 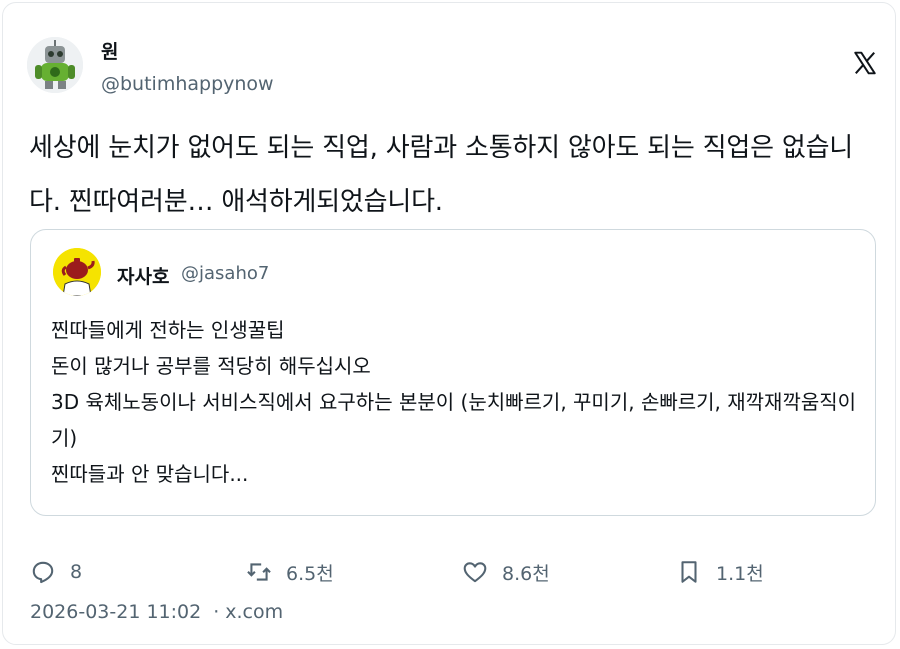 What do you see at coordinates (254, 612) in the screenshot?
I see `source-link: x.com` at bounding box center [254, 612].